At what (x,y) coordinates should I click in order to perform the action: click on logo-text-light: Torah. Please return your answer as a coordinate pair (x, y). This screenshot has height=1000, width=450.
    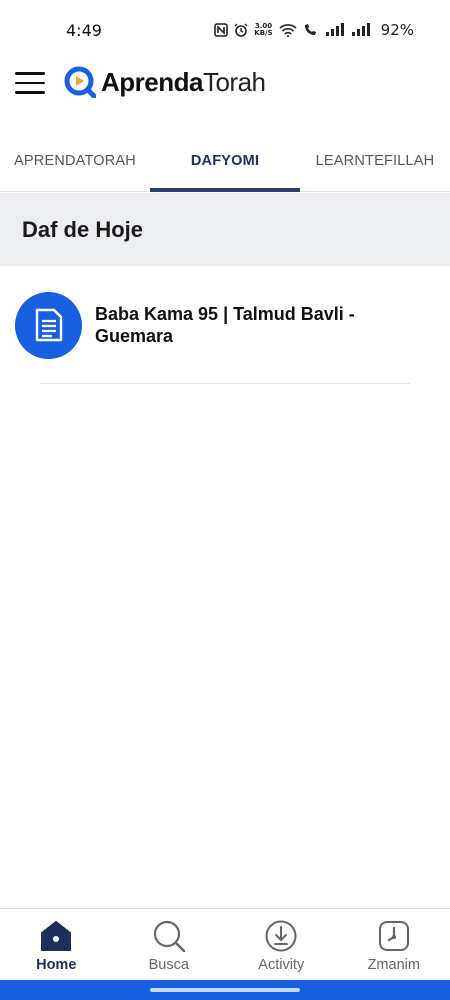
    Looking at the image, I should click on (234, 81).